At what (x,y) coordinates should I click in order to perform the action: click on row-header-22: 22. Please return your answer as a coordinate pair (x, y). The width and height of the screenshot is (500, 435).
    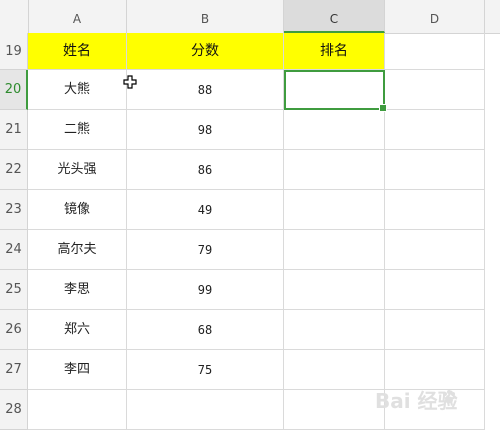
    Looking at the image, I should click on (14, 170).